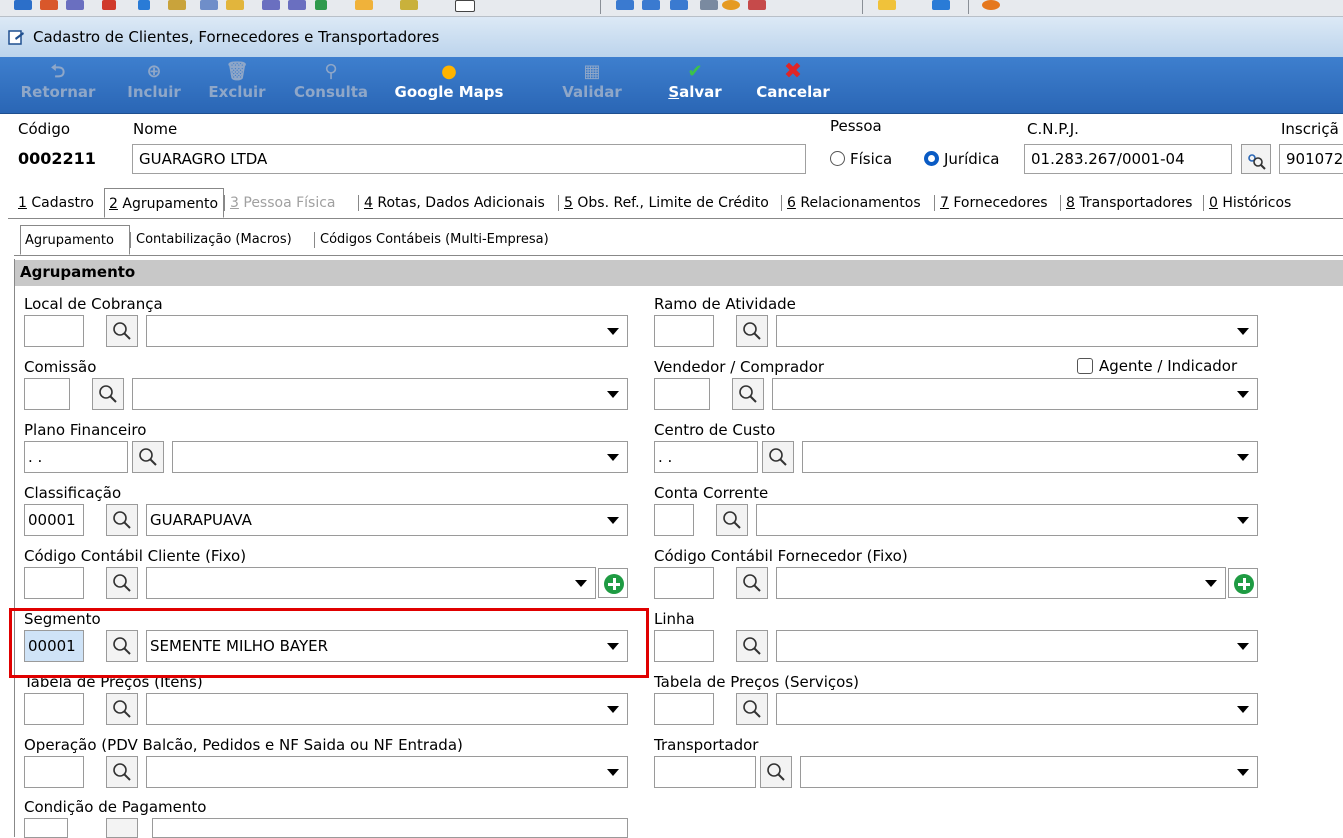 This screenshot has height=838, width=1343. Describe the element at coordinates (670, 203) in the screenshot. I see `tab-5: 5 Obs. Ref., Limite de Crédito` at that location.